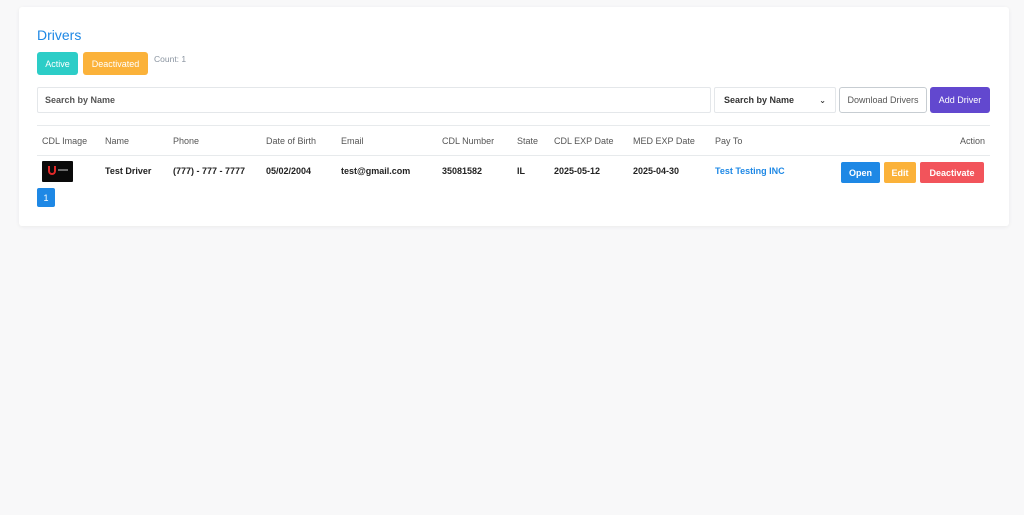 The width and height of the screenshot is (1024, 523). Describe the element at coordinates (972, 141) in the screenshot. I see `header-action: Action` at that location.